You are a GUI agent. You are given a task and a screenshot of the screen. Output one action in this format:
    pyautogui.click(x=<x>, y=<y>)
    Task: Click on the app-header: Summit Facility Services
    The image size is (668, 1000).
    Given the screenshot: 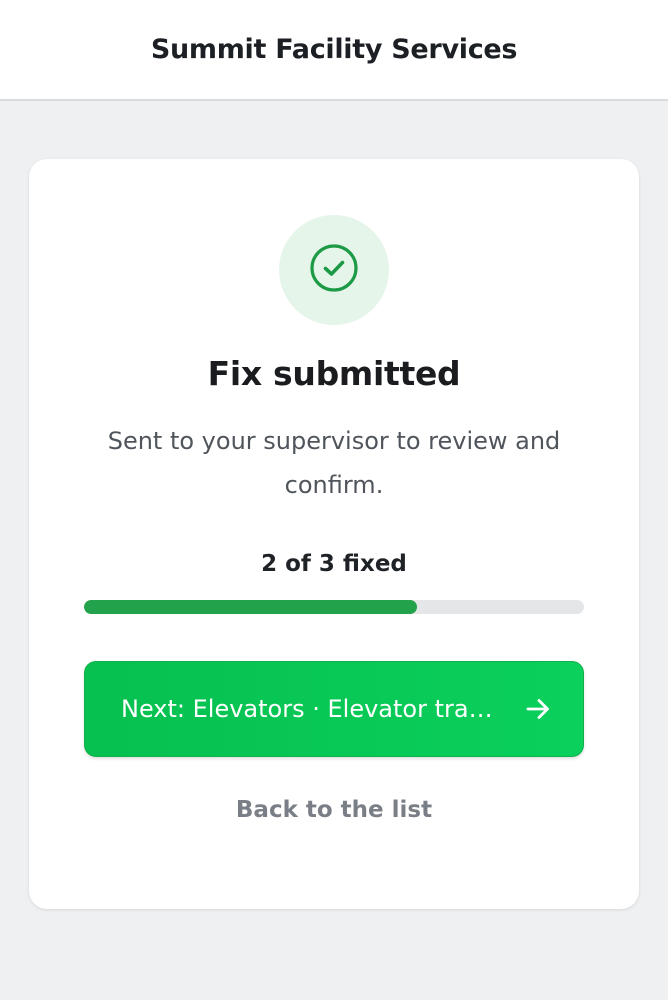 What is the action you would take?
    pyautogui.click(x=334, y=50)
    